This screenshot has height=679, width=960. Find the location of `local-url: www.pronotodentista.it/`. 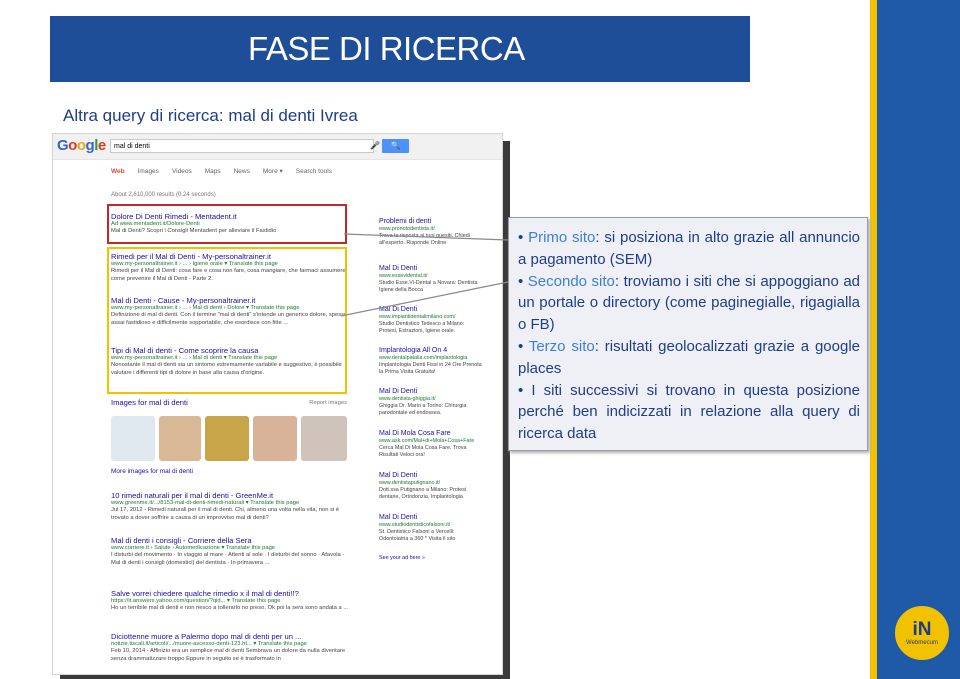

local-url: www.pronotodentista.it/ is located at coordinates (431, 229).